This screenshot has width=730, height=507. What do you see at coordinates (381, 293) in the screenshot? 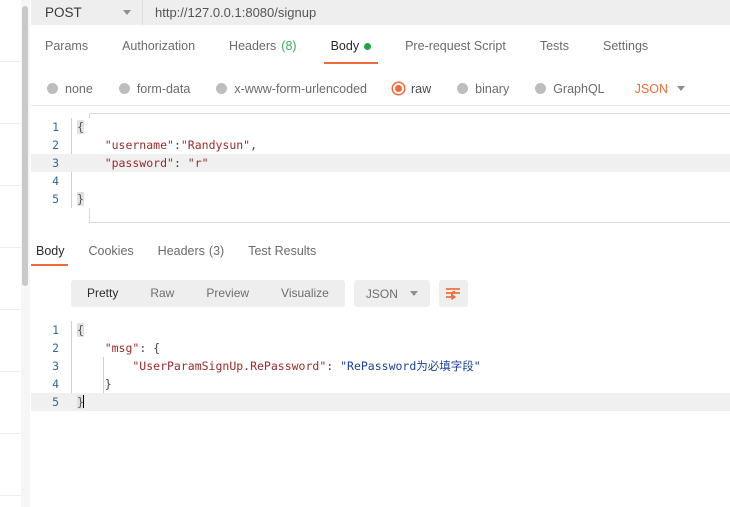
I see `response-format-label: JSON` at bounding box center [381, 293].